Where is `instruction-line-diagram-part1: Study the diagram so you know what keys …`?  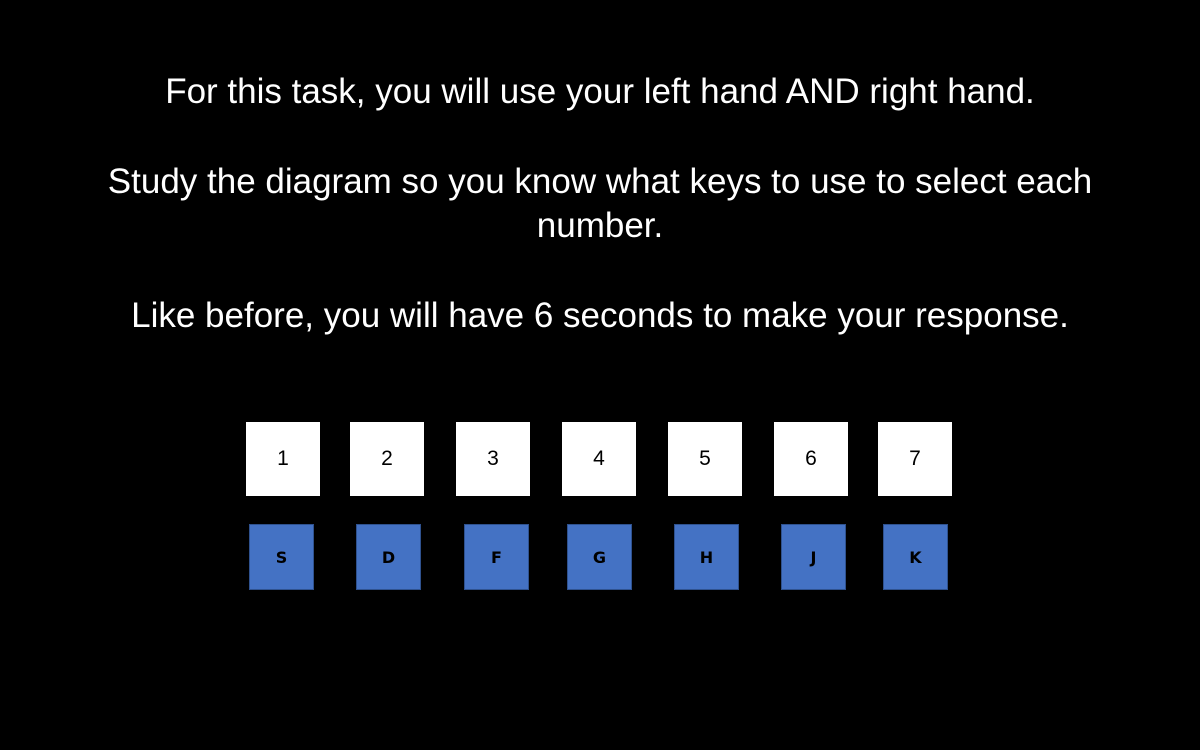 instruction-line-diagram-part1: Study the diagram so you know what keys … is located at coordinates (600, 181).